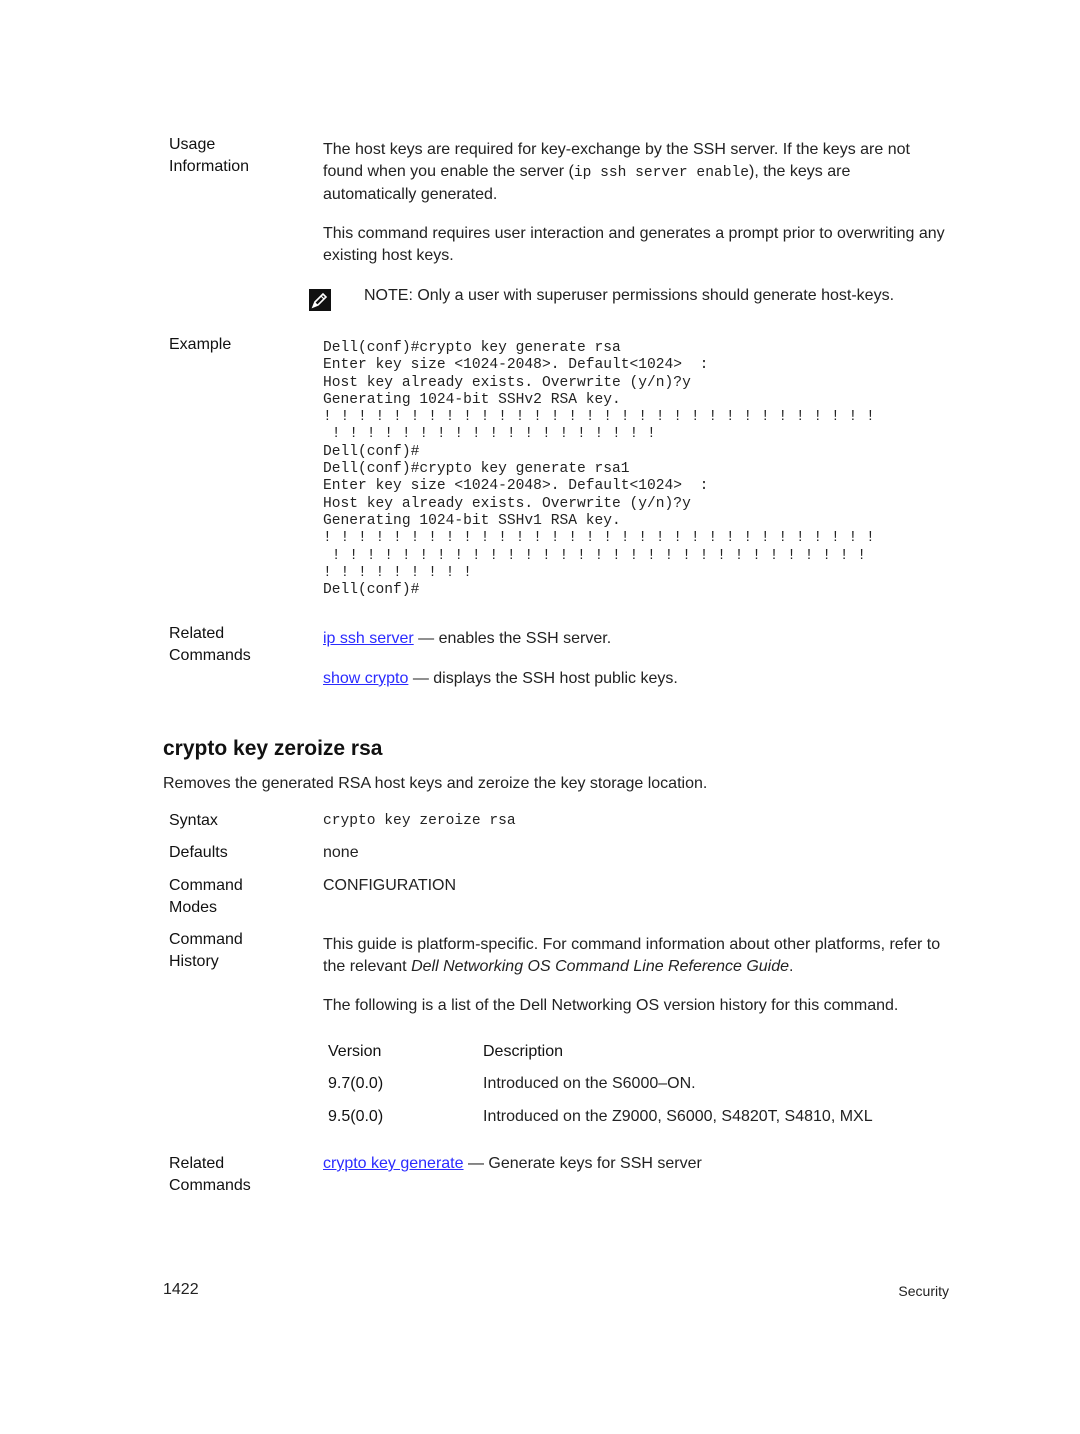 This screenshot has height=1434, width=1080. What do you see at coordinates (923, 1291) in the screenshot?
I see `footer-section: Security` at bounding box center [923, 1291].